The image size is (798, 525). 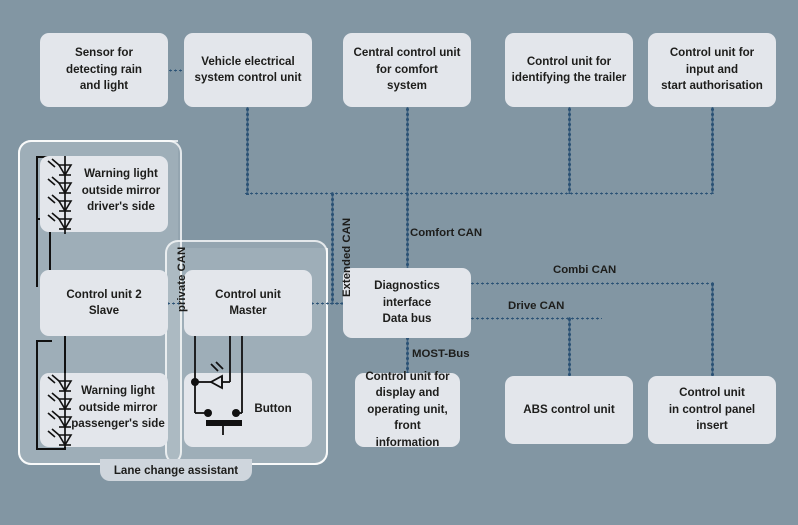 What do you see at coordinates (217, 385) in the screenshot?
I see `button-circuit-icon` at bounding box center [217, 385].